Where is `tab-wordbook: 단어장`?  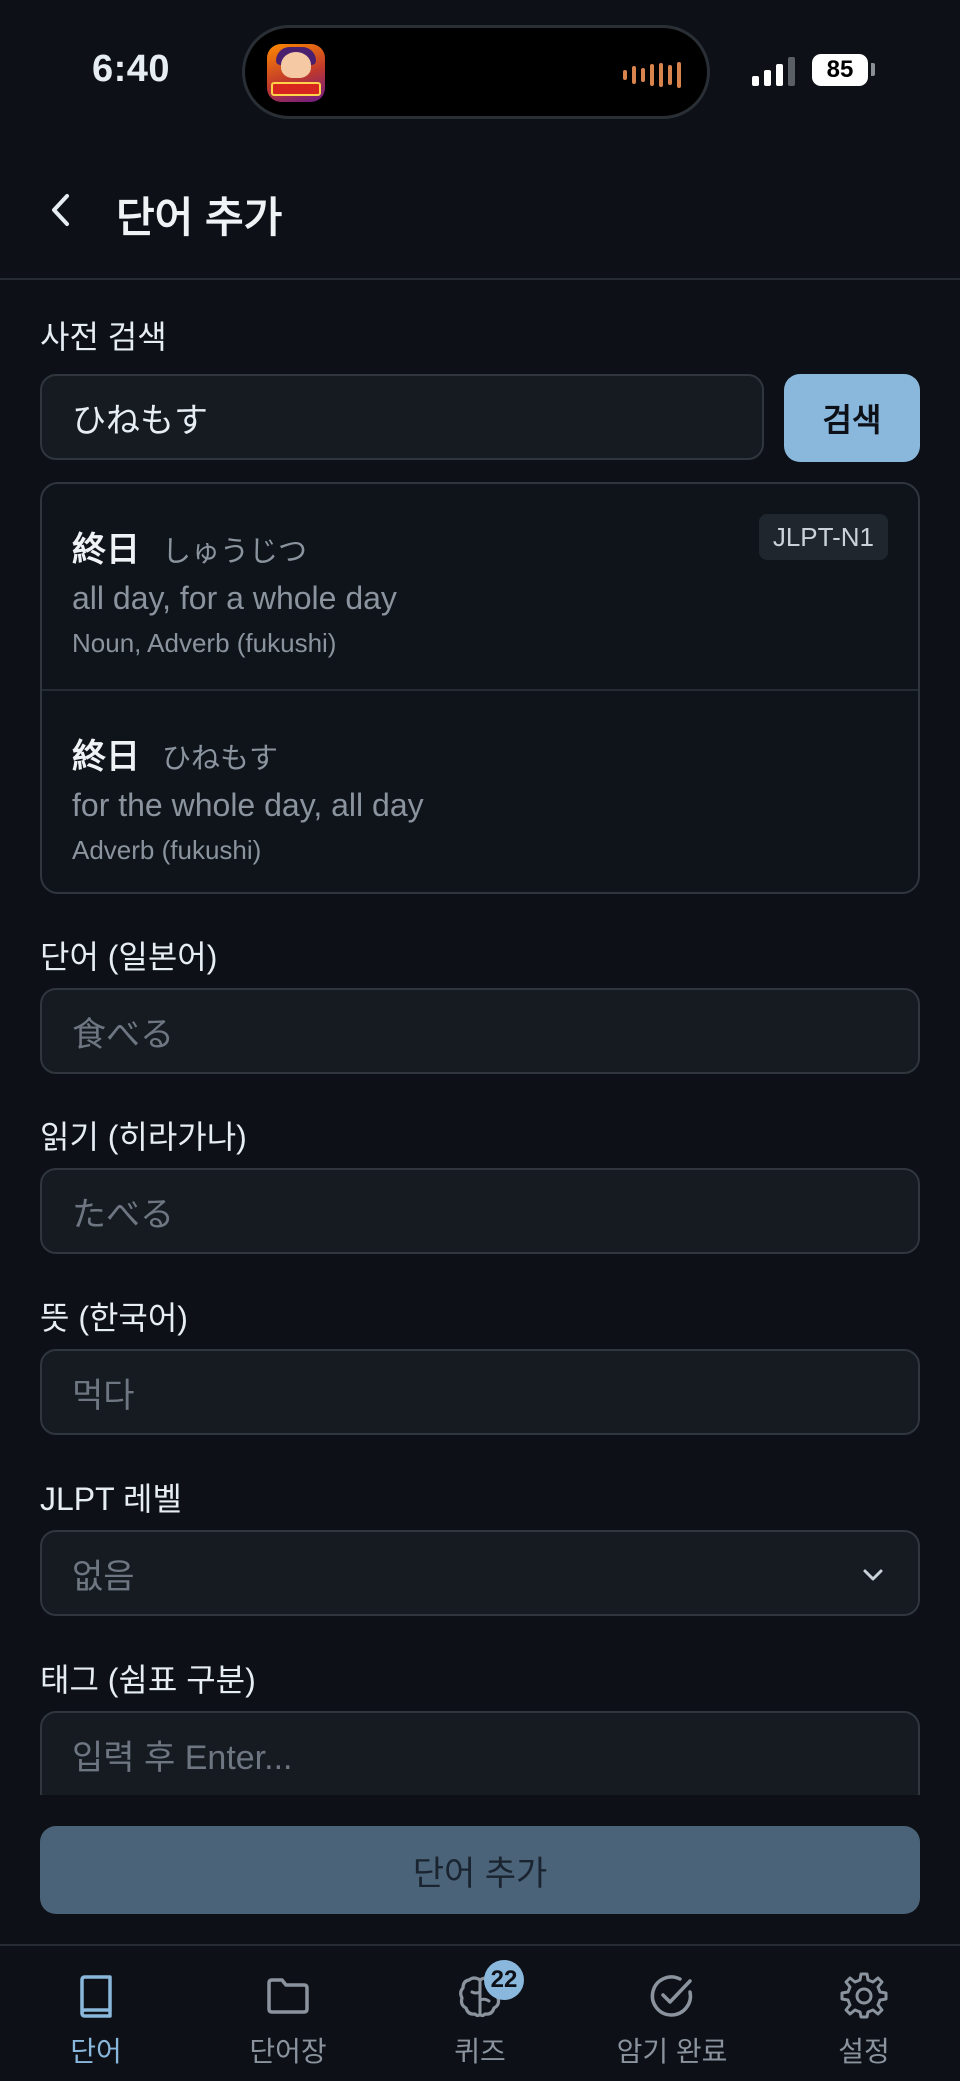 tab-wordbook: 단어장 is located at coordinates (288, 2013).